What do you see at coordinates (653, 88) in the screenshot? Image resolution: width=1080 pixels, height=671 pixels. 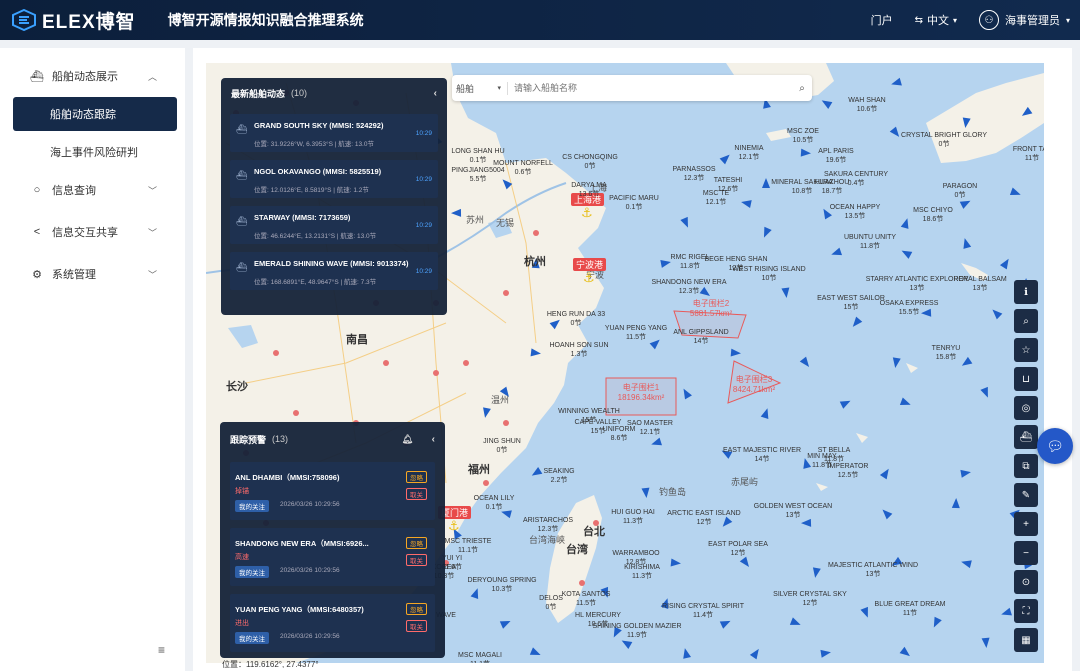 I see `ship-search-input` at bounding box center [653, 88].